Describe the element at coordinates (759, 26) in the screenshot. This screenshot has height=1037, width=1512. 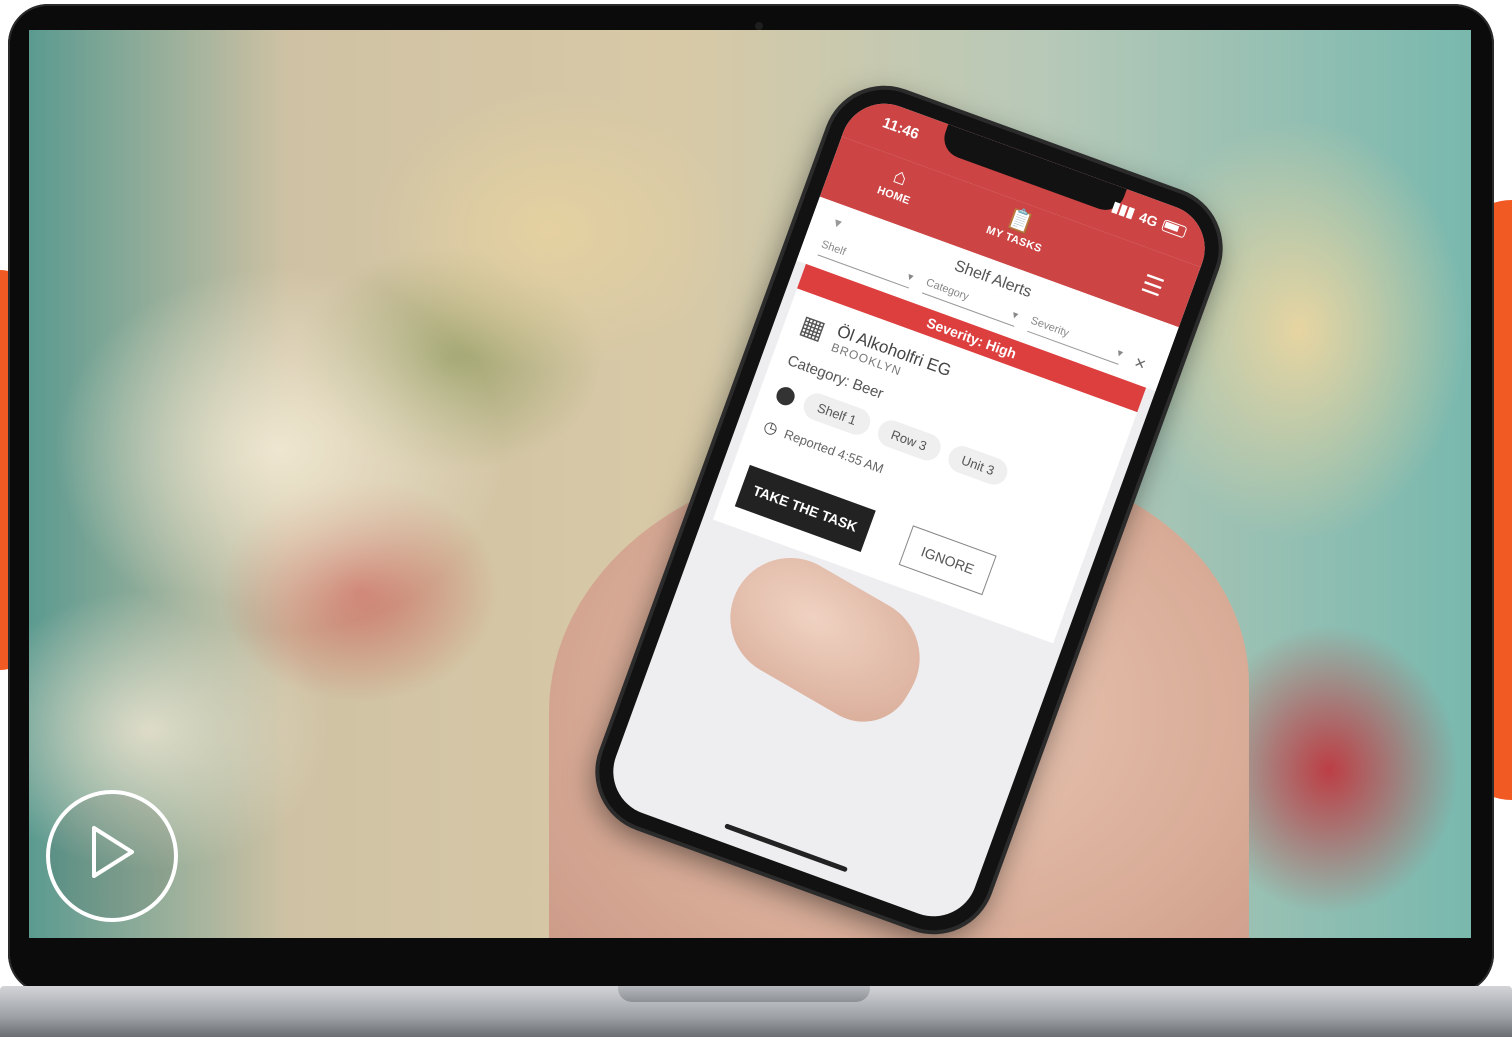
I see `laptop-camera` at that location.